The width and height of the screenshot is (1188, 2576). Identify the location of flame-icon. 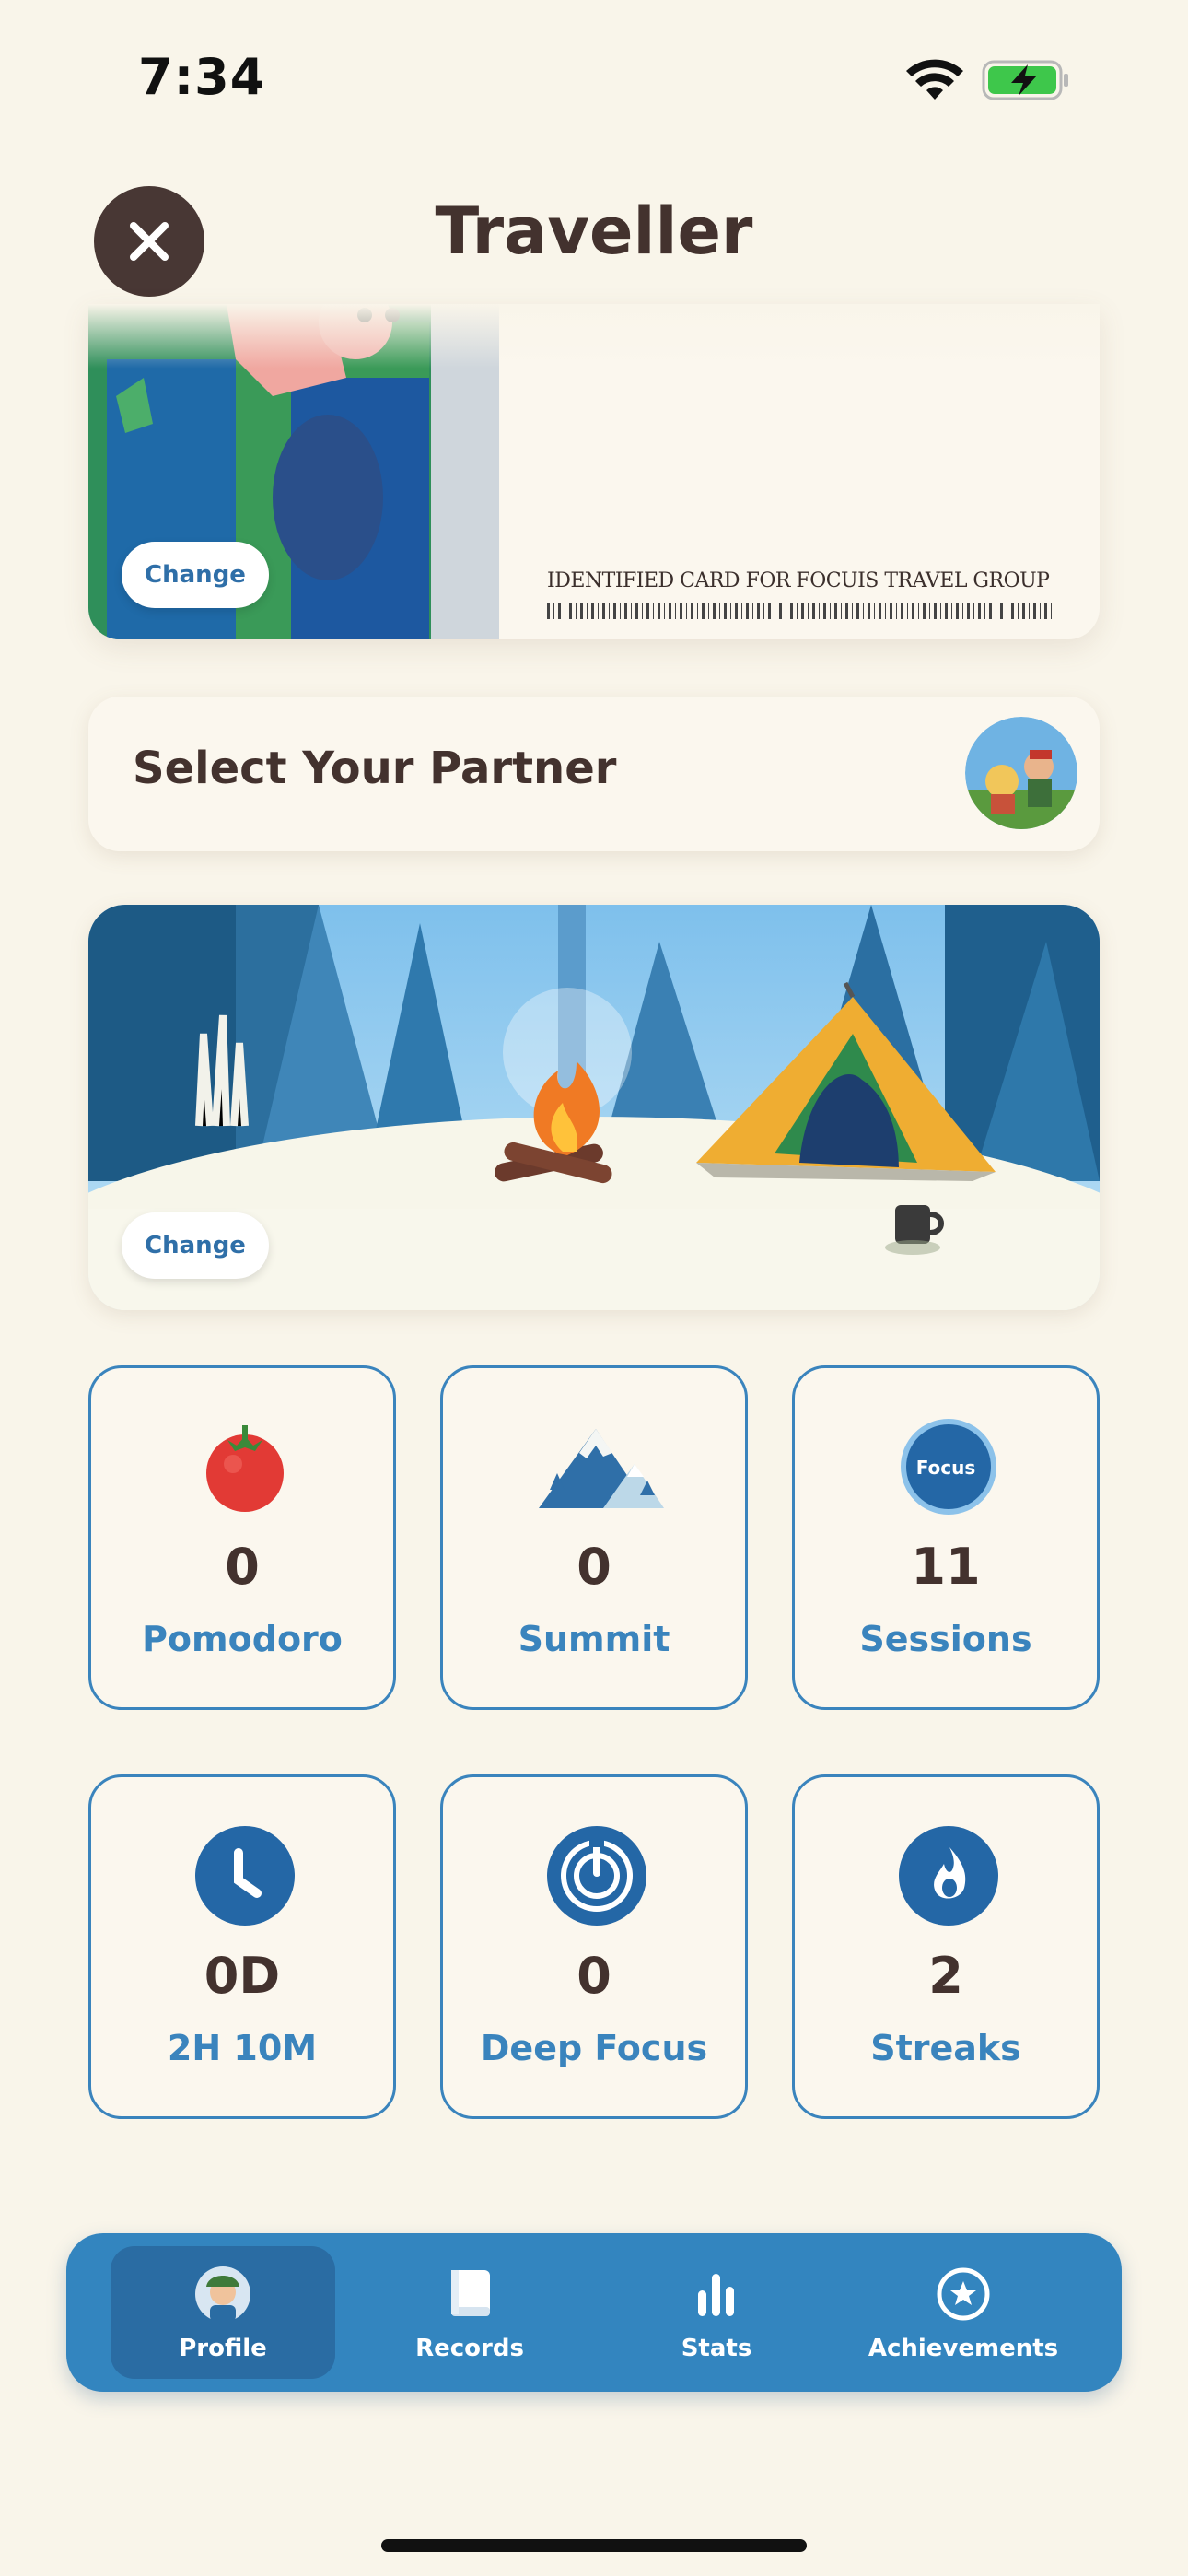
(948, 1876).